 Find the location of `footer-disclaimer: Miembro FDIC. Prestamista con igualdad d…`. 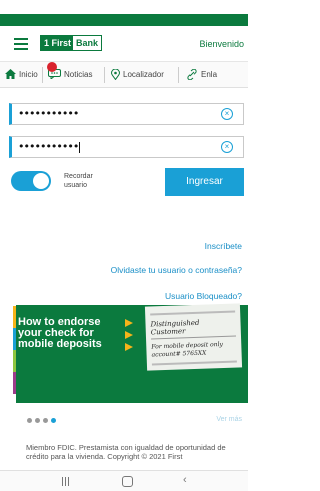

footer-disclaimer: Miembro FDIC. Prestamista con igualdad d… is located at coordinates (126, 452).